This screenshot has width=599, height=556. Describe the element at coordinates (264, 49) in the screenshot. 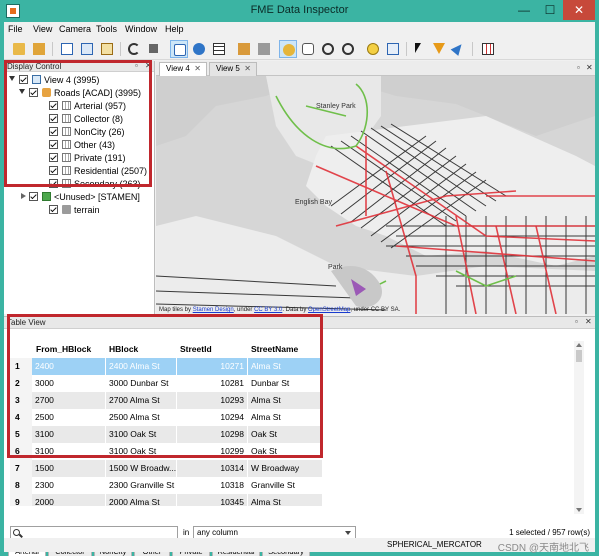

I see `cube-icon` at that location.